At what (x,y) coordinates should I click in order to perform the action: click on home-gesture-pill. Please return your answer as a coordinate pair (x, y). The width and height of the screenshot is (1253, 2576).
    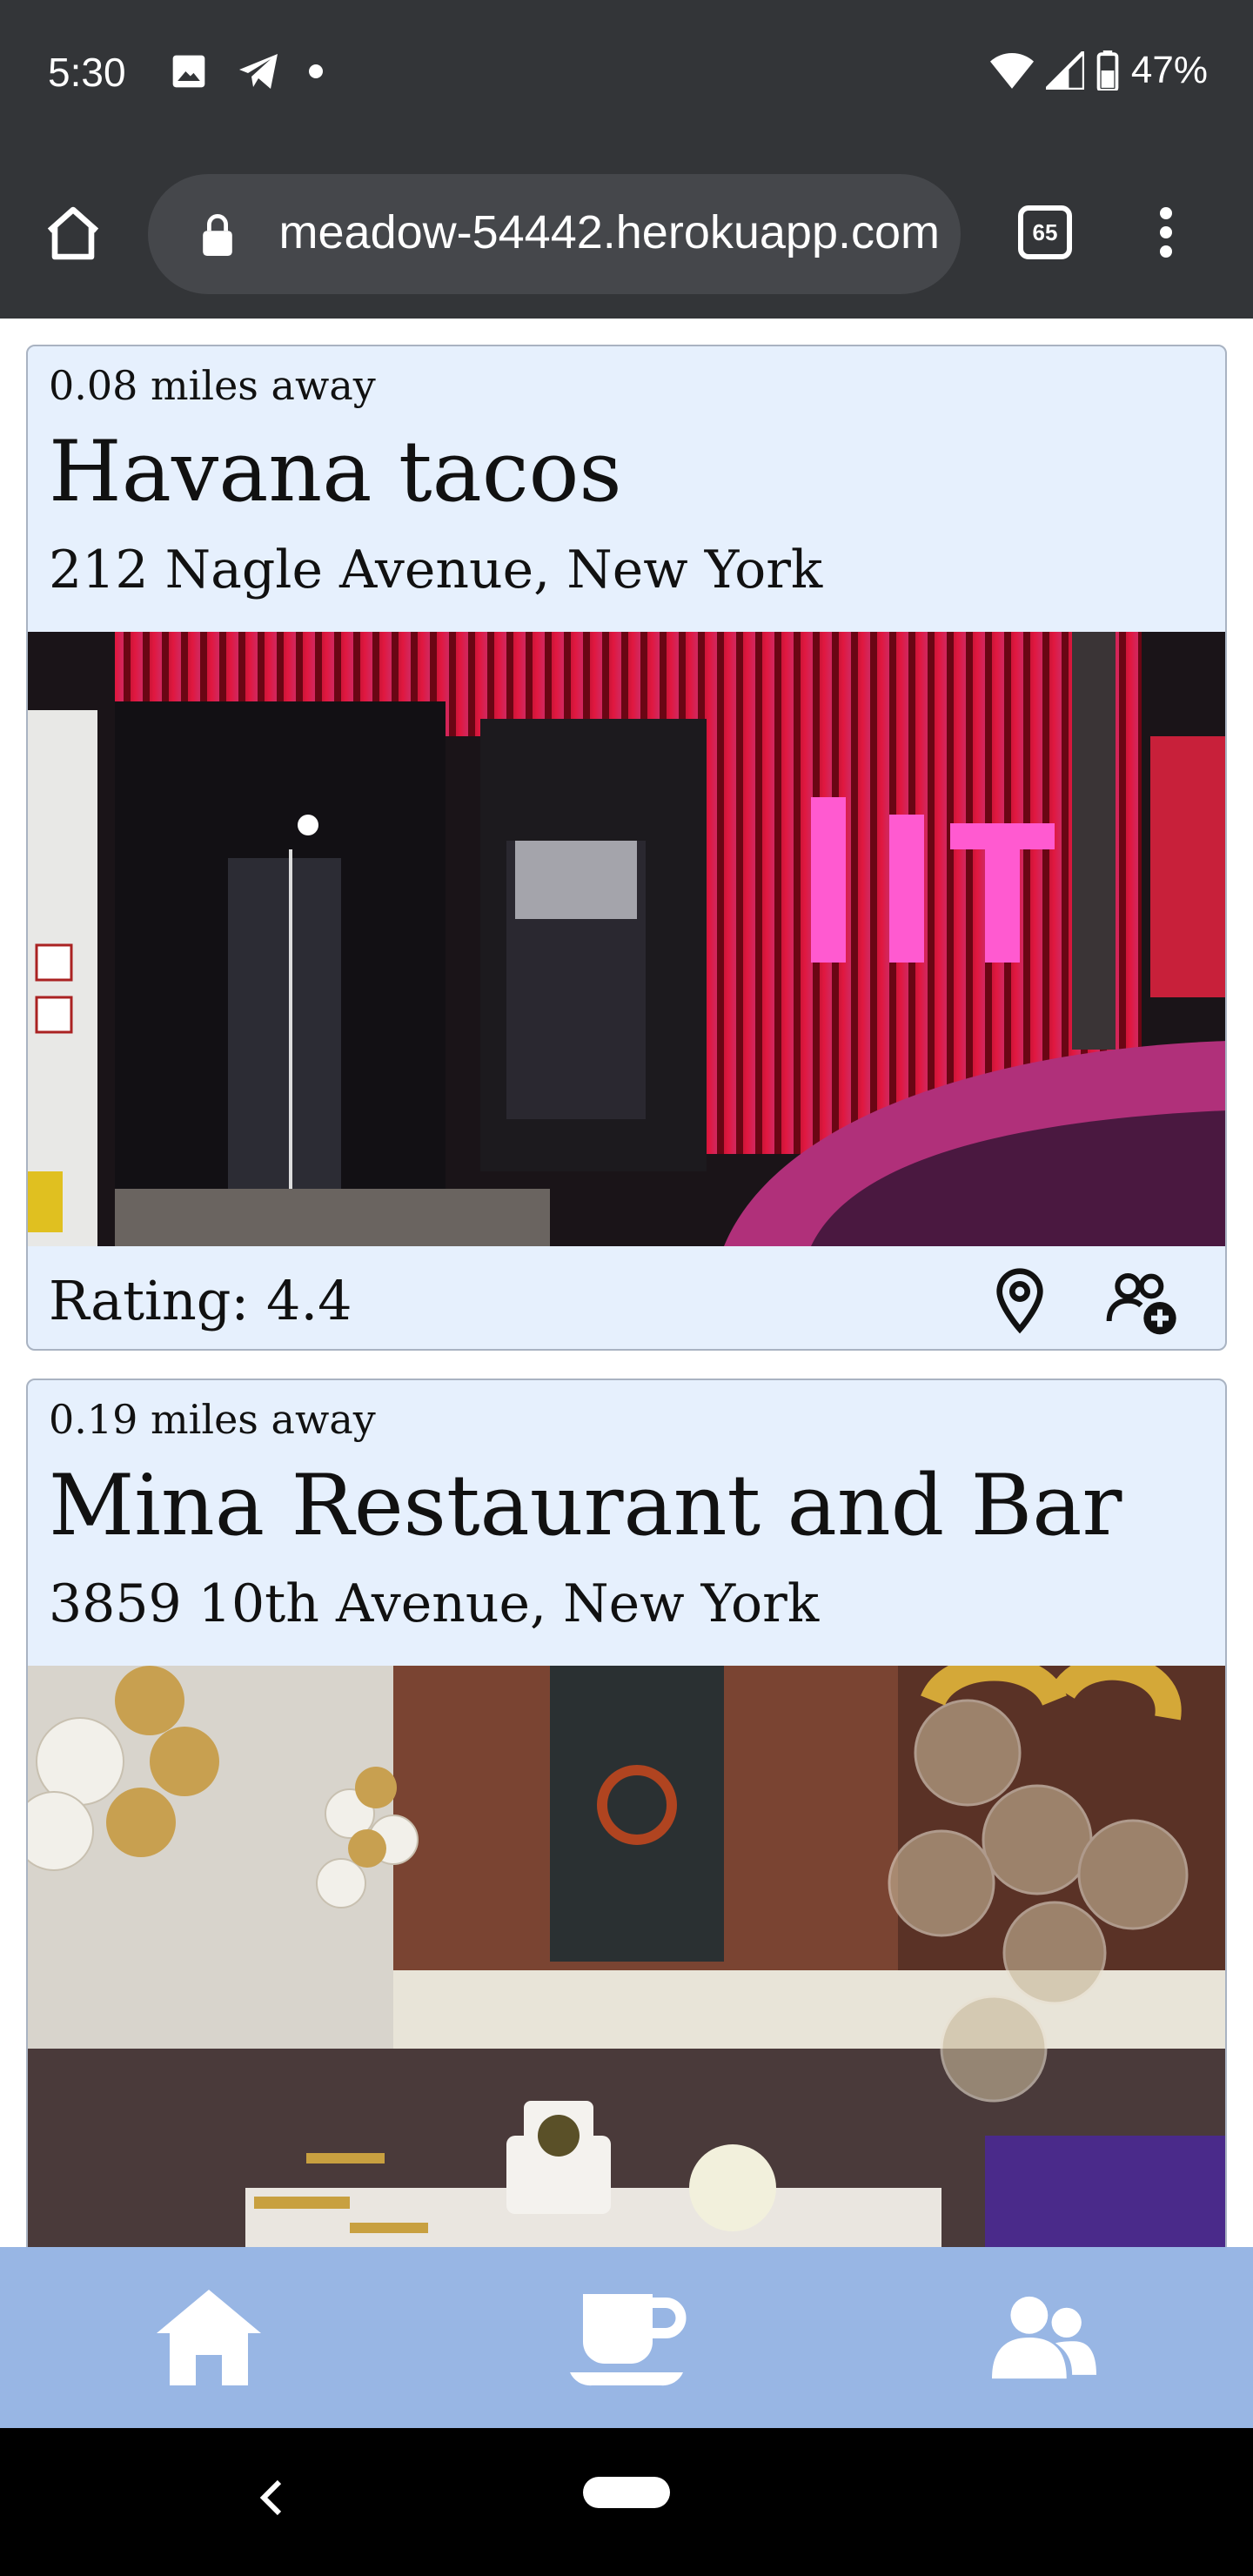
    Looking at the image, I should click on (626, 2492).